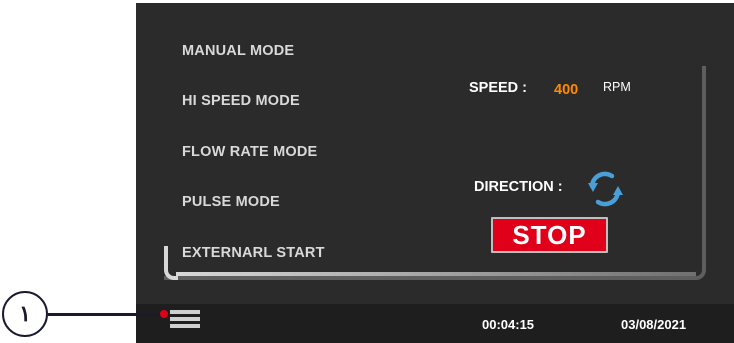 This screenshot has height=343, width=734. Describe the element at coordinates (436, 274) in the screenshot. I see `mode-panel-divider` at that location.